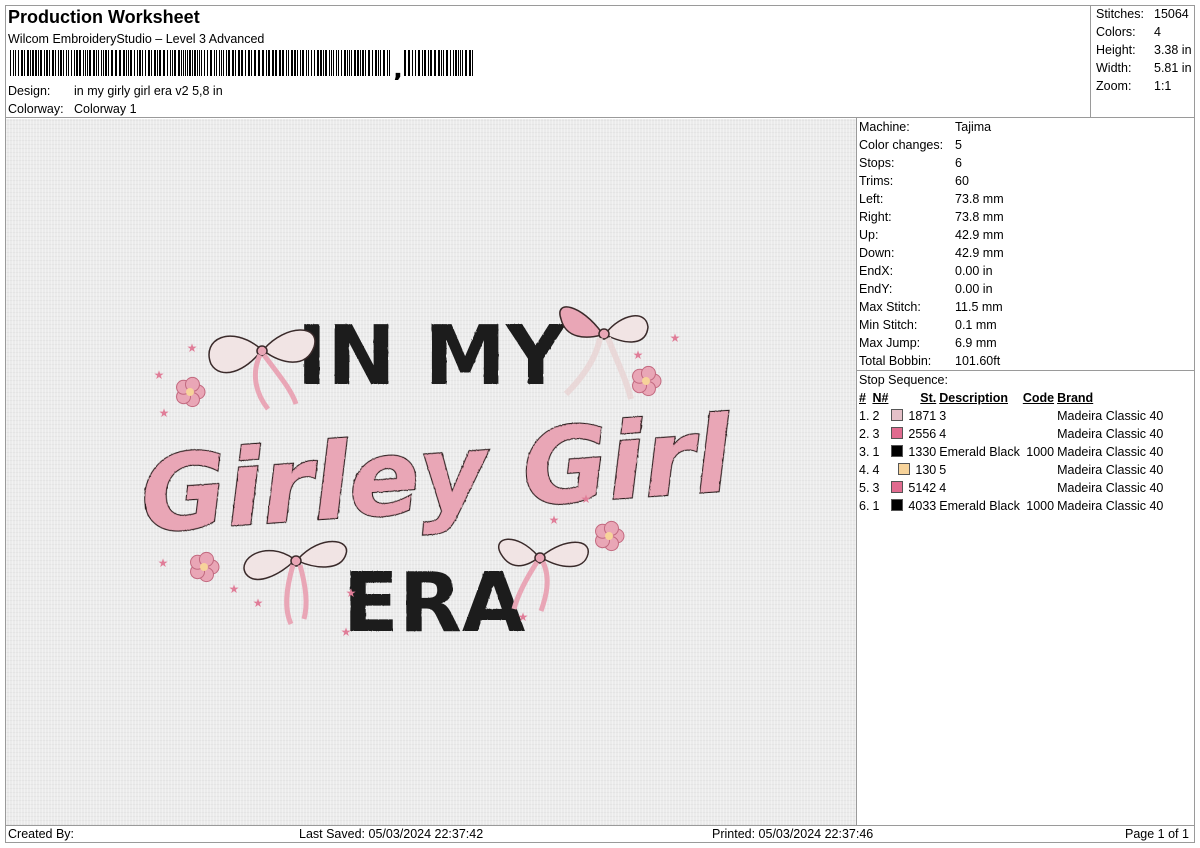  Describe the element at coordinates (877, 163) in the screenshot. I see `machine-info-label: Stops:` at that location.